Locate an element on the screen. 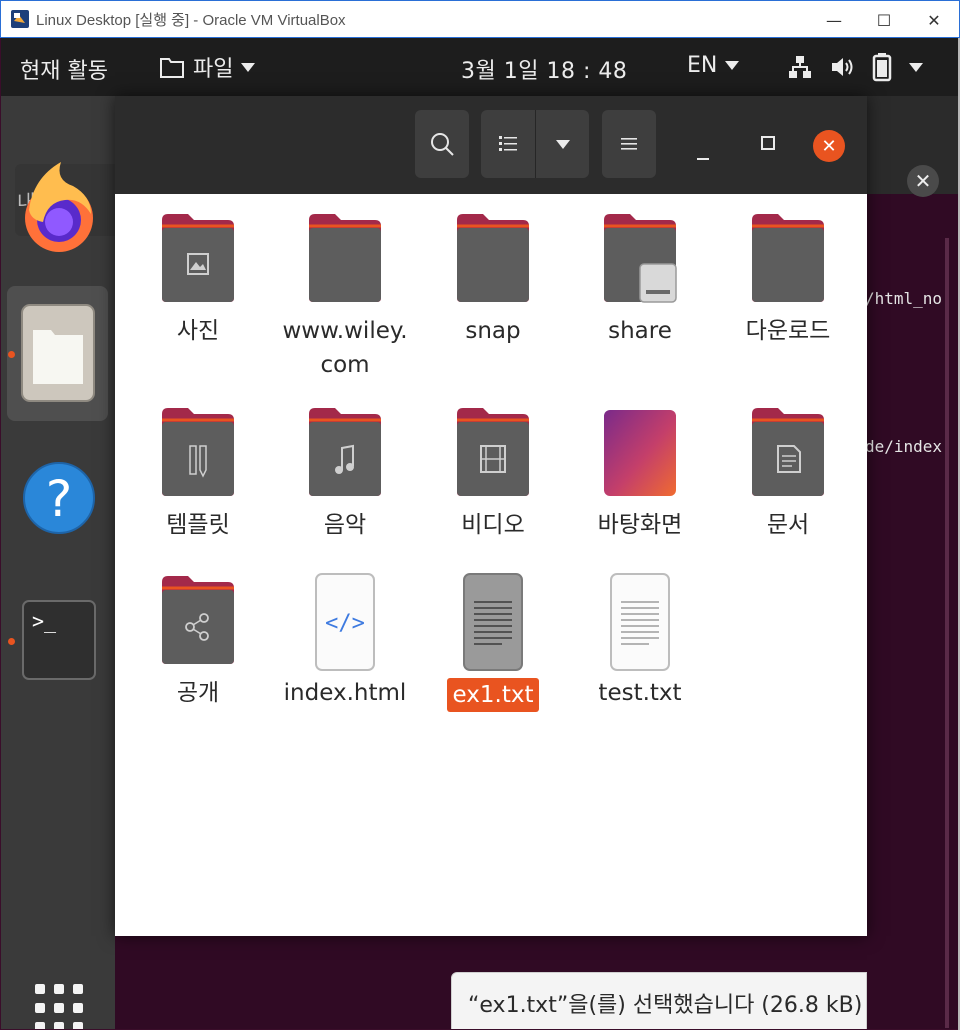 Image resolution: width=960 pixels, height=1030 pixels. item-label: index.html is located at coordinates (345, 693).